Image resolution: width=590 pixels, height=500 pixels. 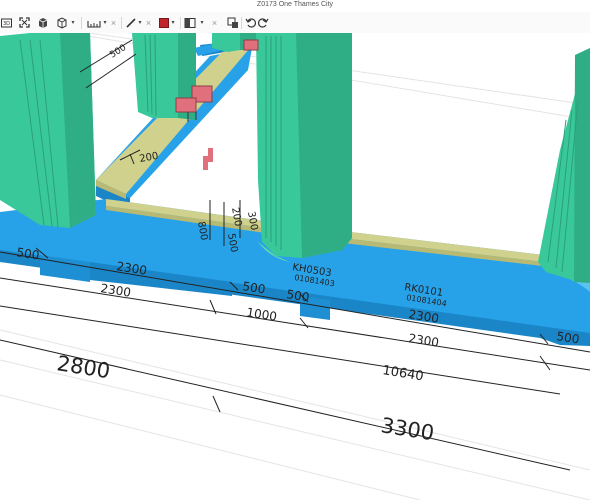 What do you see at coordinates (105, 22) in the screenshot?
I see `measure-dropdown-icon: ▾` at bounding box center [105, 22].